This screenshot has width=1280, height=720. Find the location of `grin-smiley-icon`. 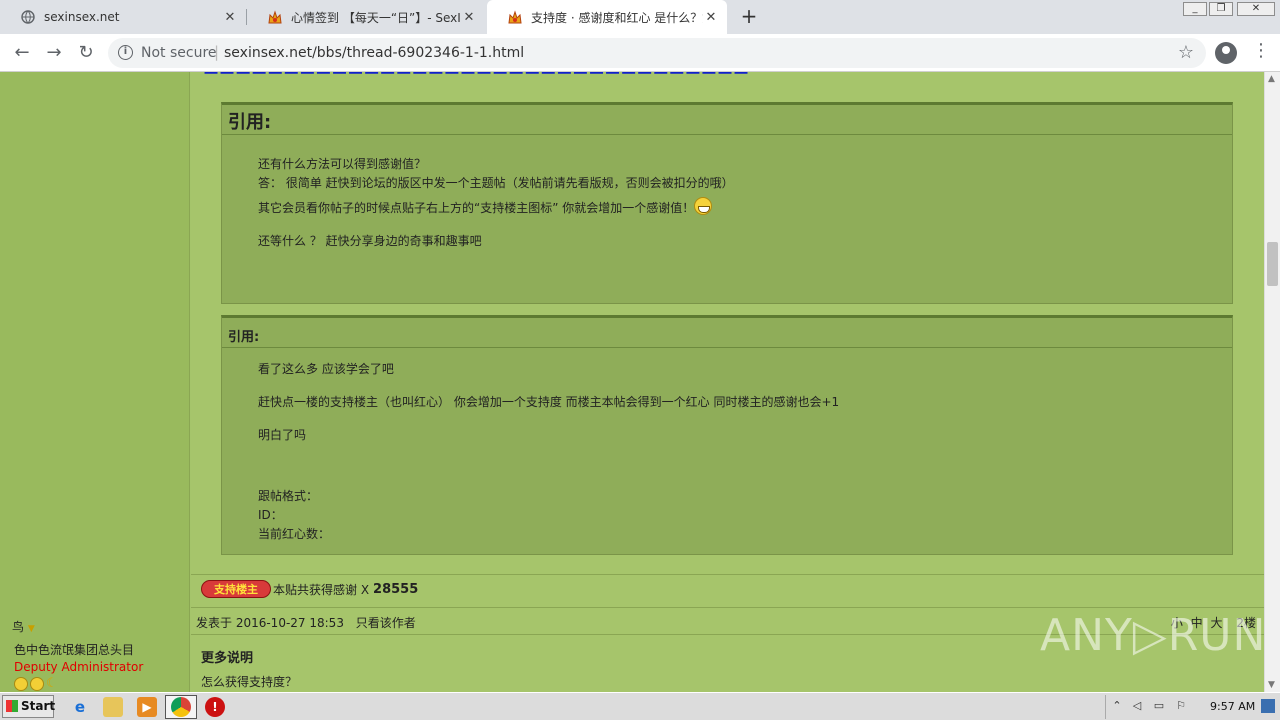

grin-smiley-icon is located at coordinates (703, 206).